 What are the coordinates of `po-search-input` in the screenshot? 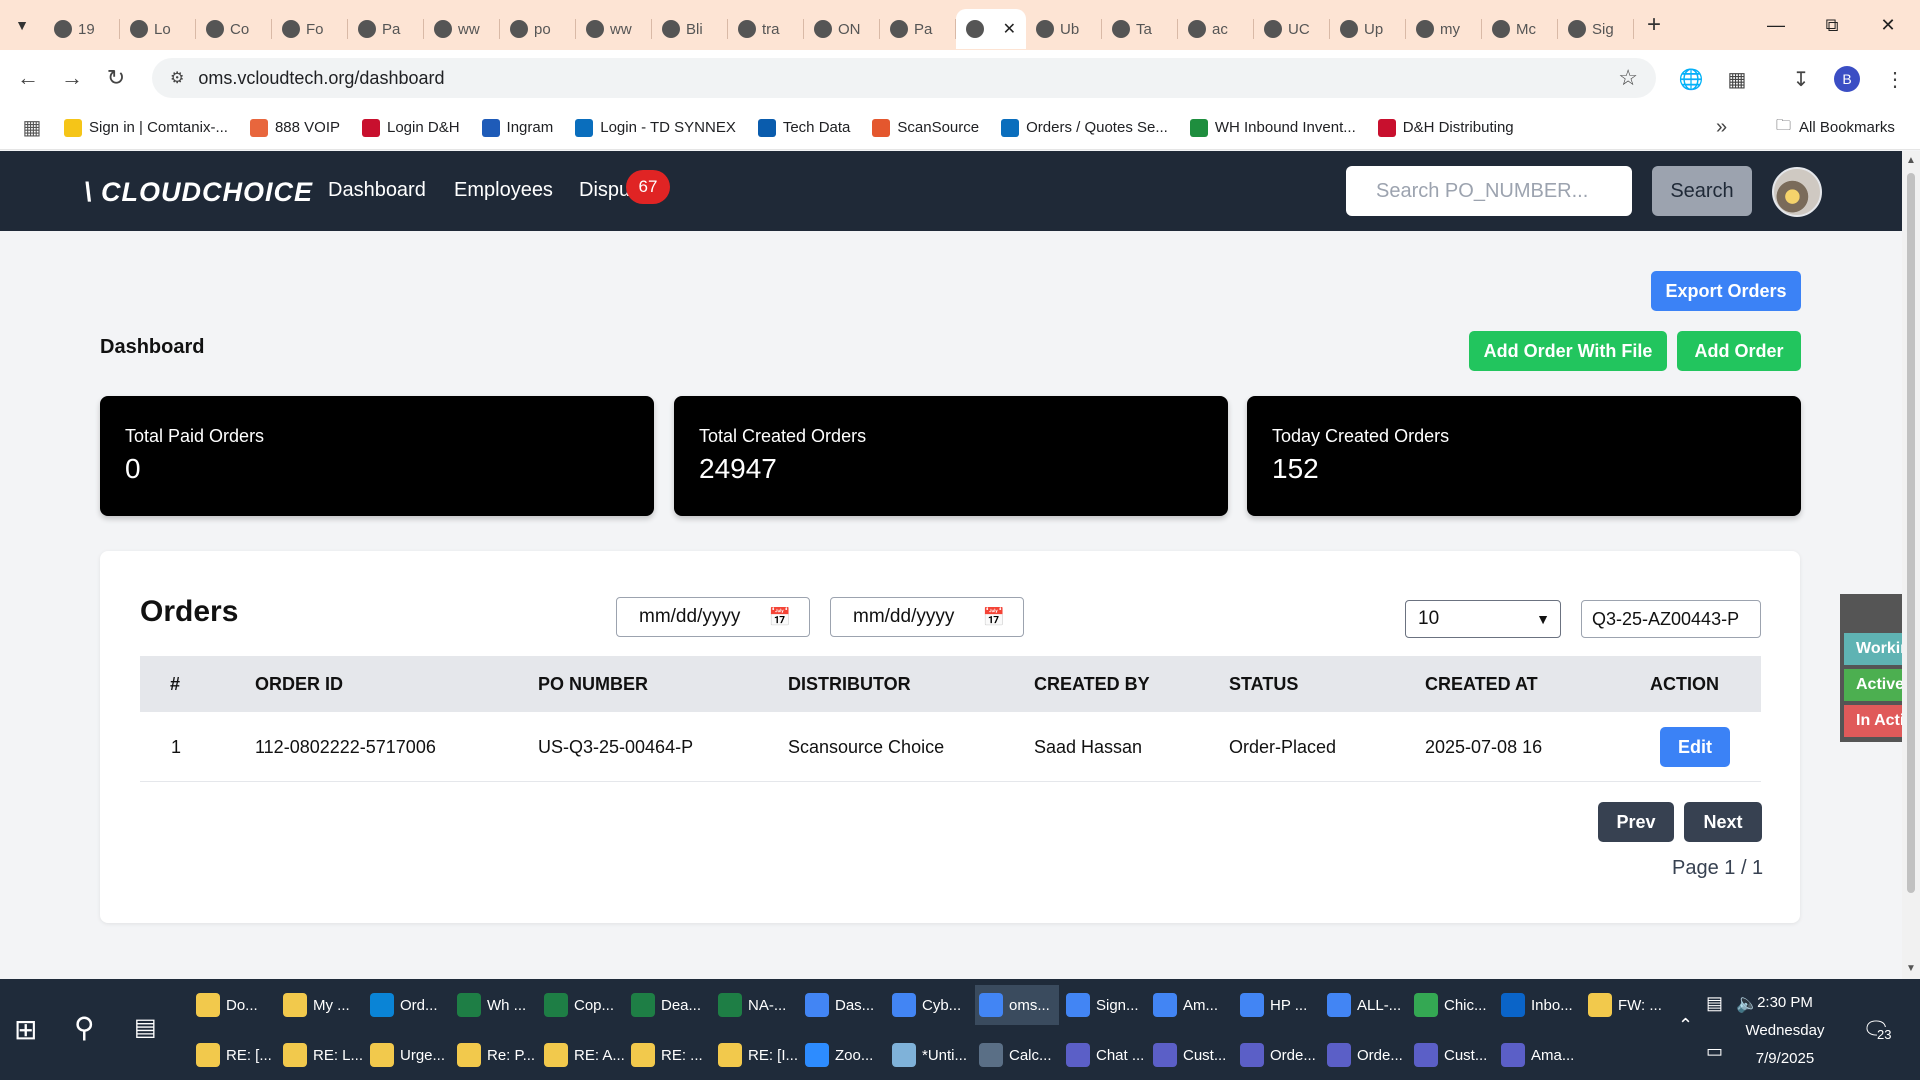 It's located at (1489, 191).